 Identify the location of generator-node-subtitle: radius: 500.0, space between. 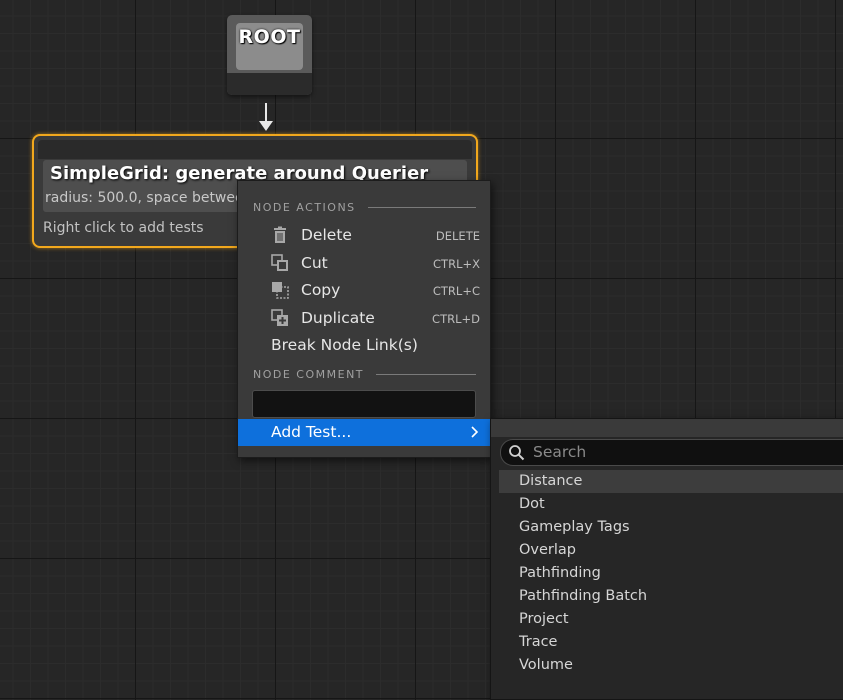
(149, 198).